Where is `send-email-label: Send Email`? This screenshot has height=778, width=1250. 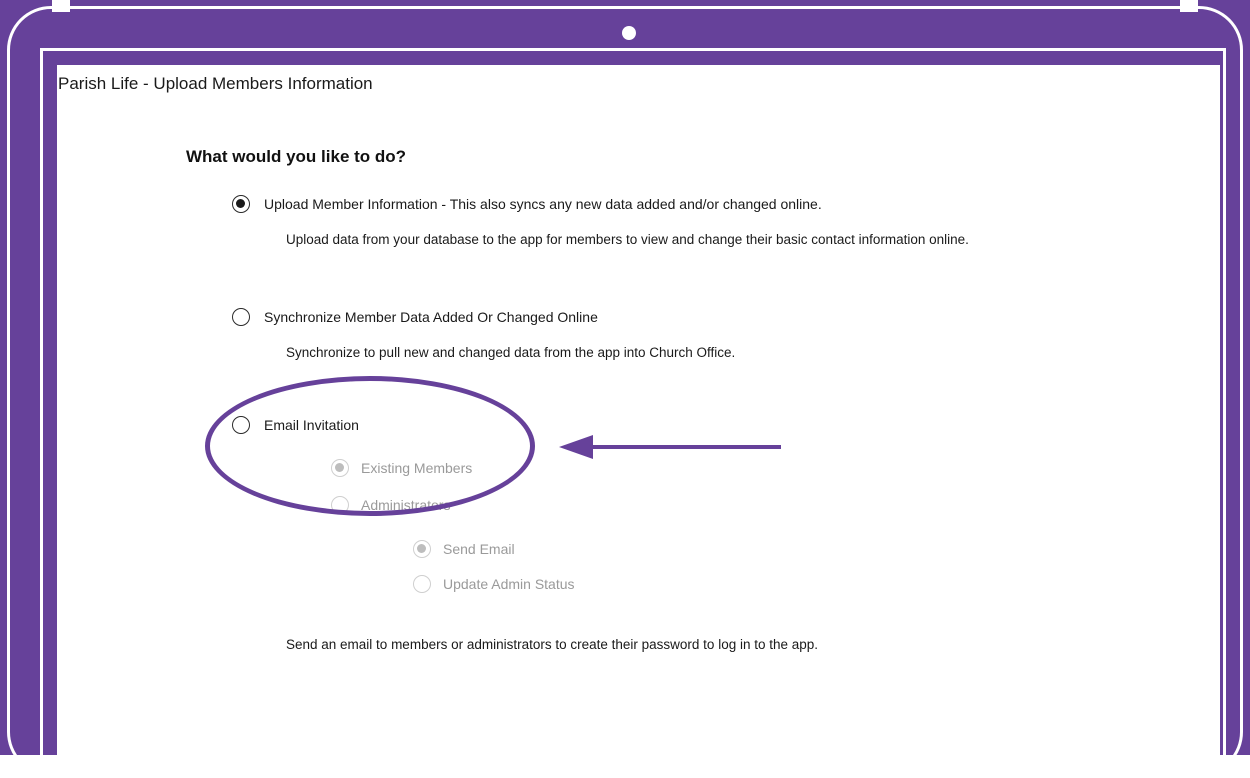
send-email-label: Send Email is located at coordinates (479, 549).